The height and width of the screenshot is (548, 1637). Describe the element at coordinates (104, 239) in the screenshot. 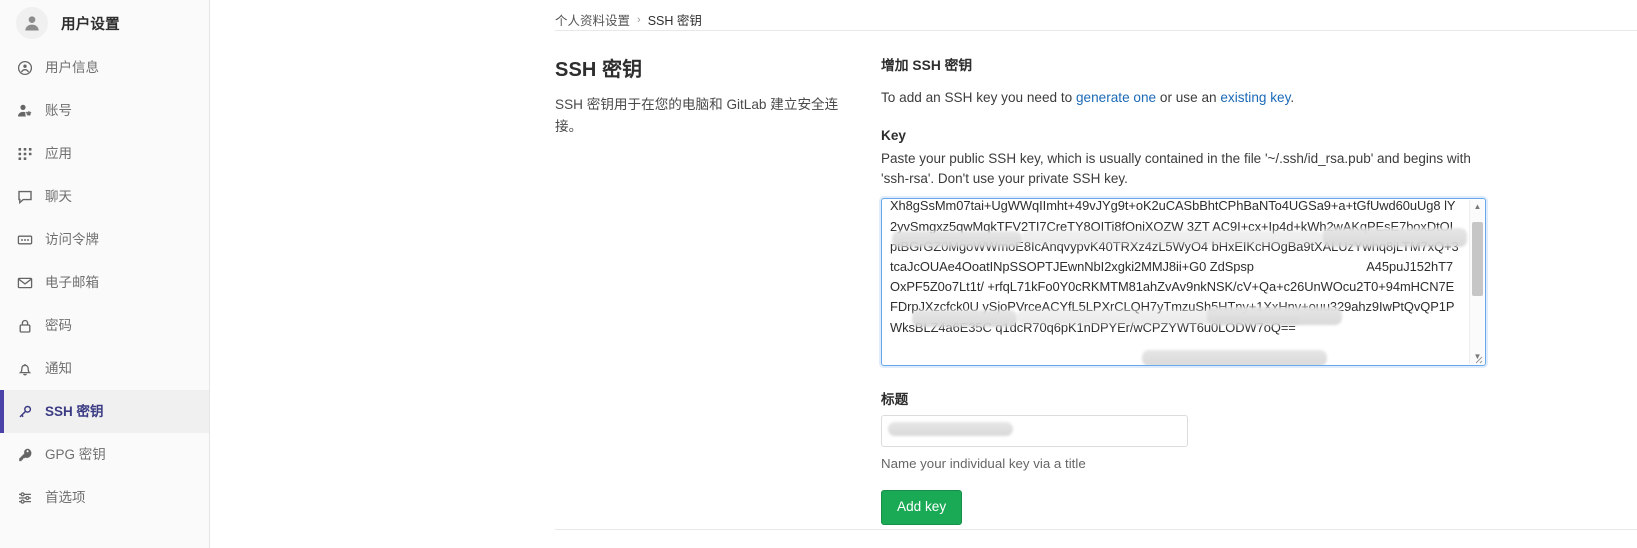

I see `sidebar-item-access-tokens: 访问令牌` at that location.